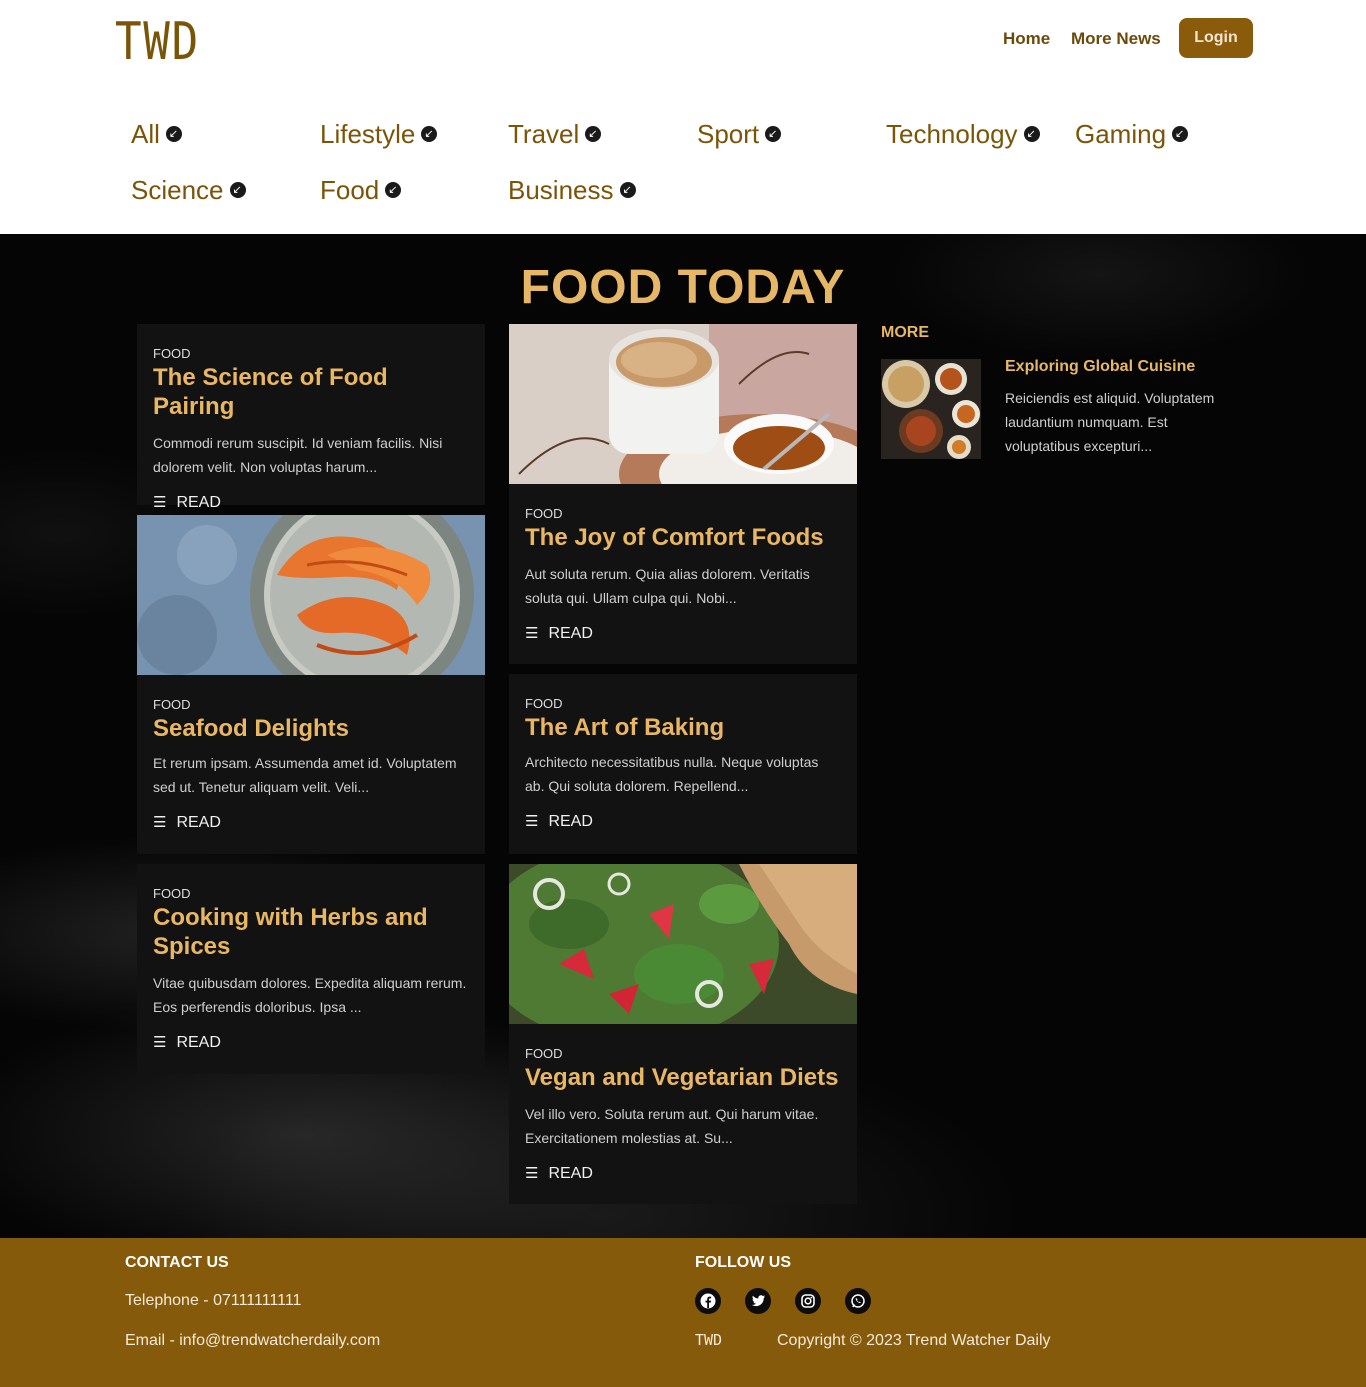 The height and width of the screenshot is (1387, 1366). What do you see at coordinates (758, 1301) in the screenshot?
I see `twitter-icon` at bounding box center [758, 1301].